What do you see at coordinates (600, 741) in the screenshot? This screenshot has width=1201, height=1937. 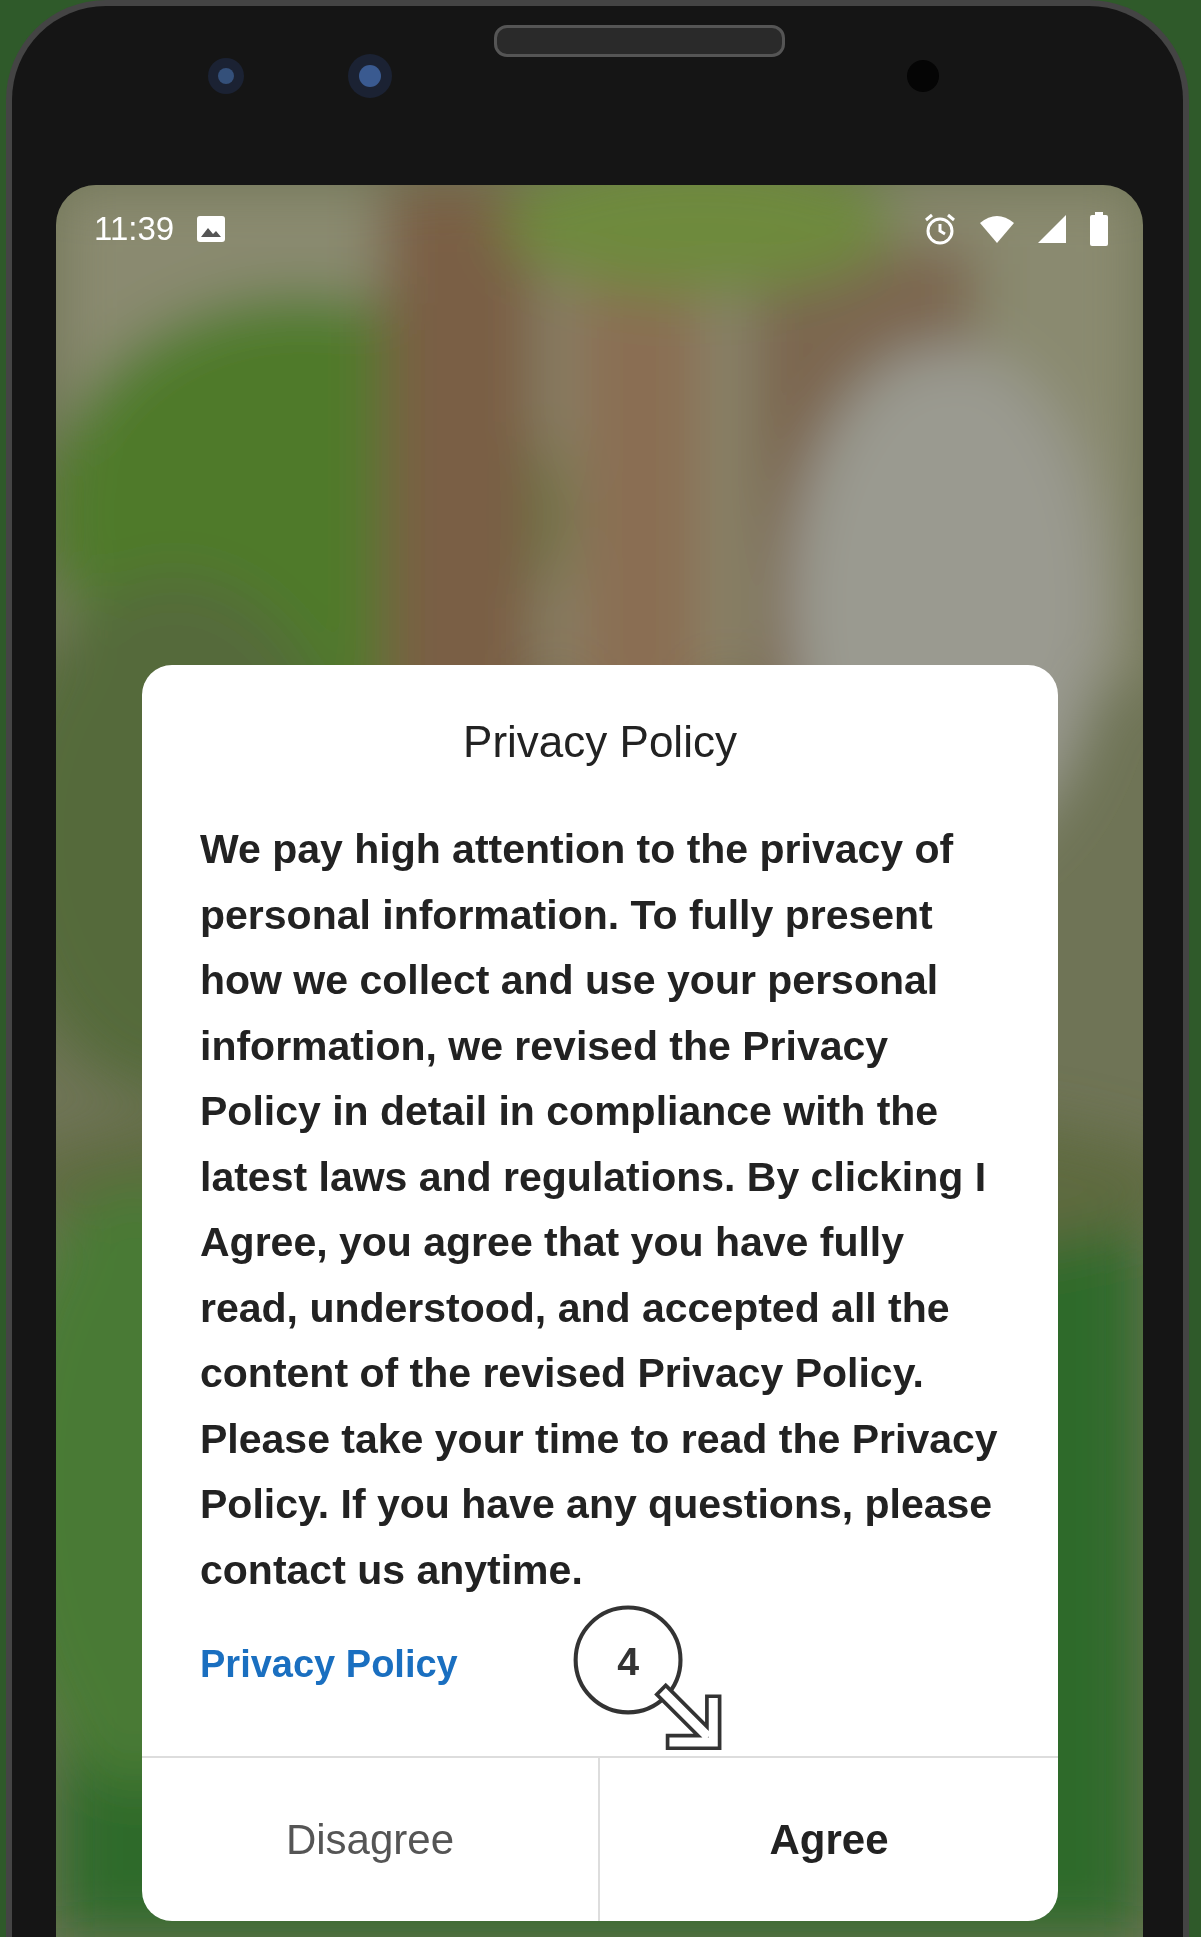 I see `dialog-title: Privacy Policy` at bounding box center [600, 741].